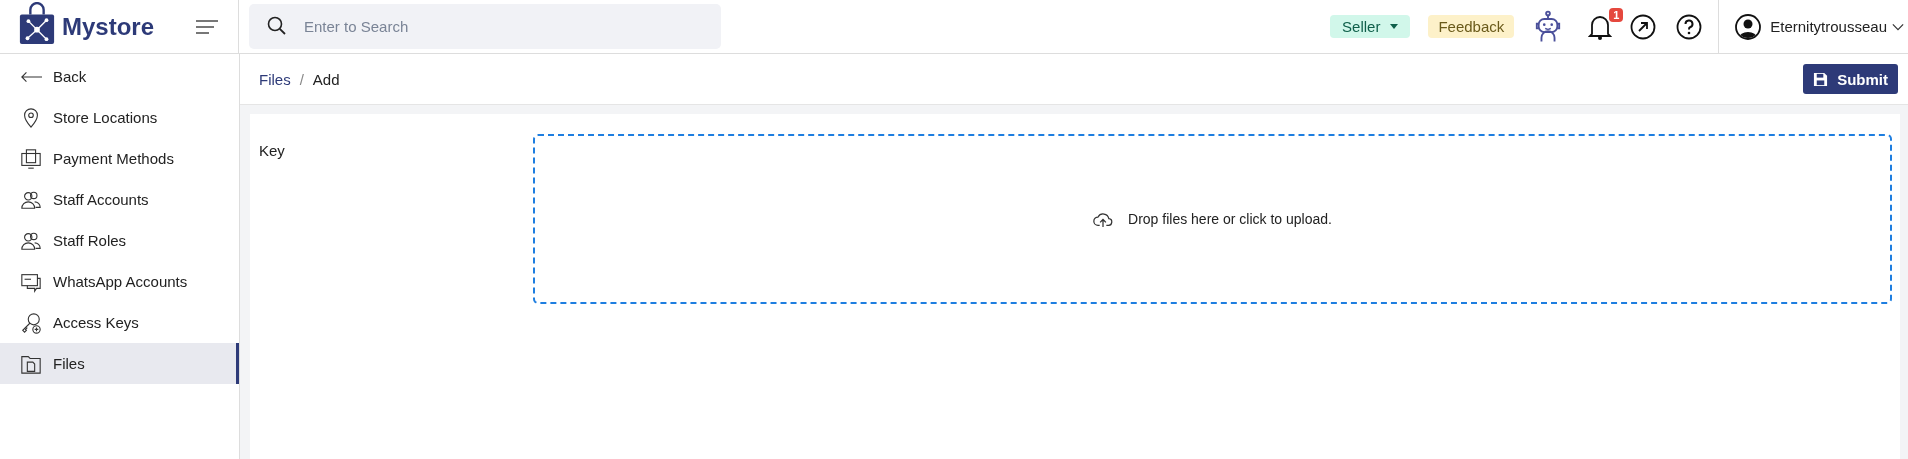  What do you see at coordinates (119, 281) in the screenshot?
I see `sidebar-item: WhatsApp Accounts` at bounding box center [119, 281].